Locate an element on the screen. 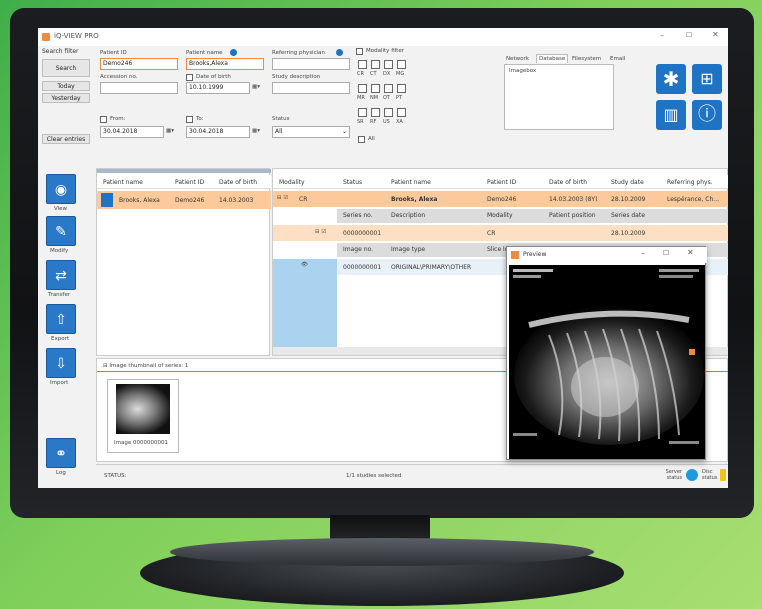 This screenshot has width=762, height=609. modality-checkbox-nm is located at coordinates (375, 88).